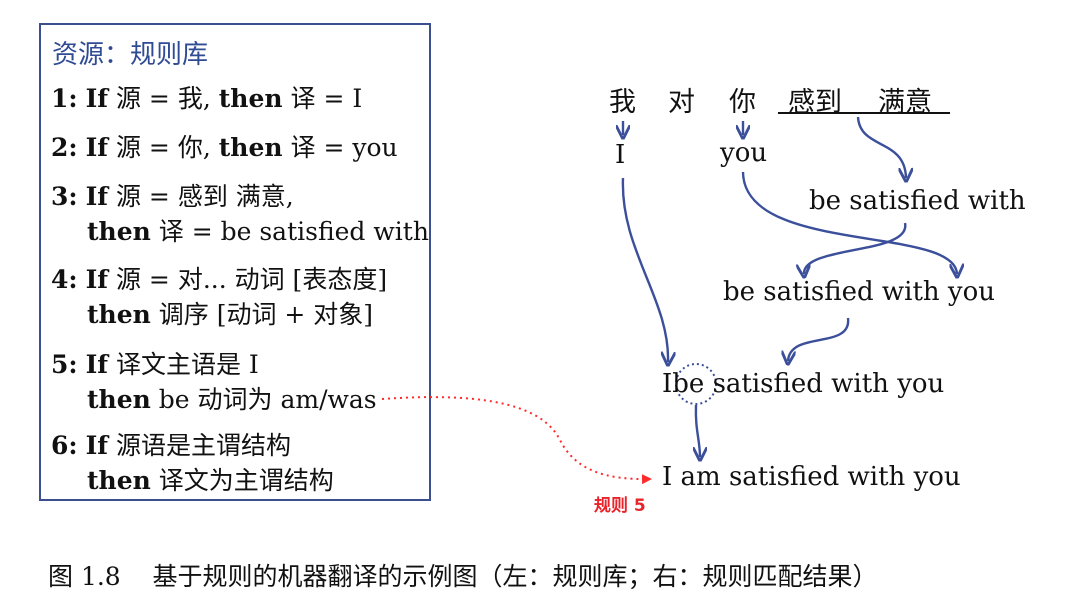 This screenshot has height=602, width=1074. Describe the element at coordinates (698, 430) in the screenshot. I see `arrow-be-to-am` at that location.